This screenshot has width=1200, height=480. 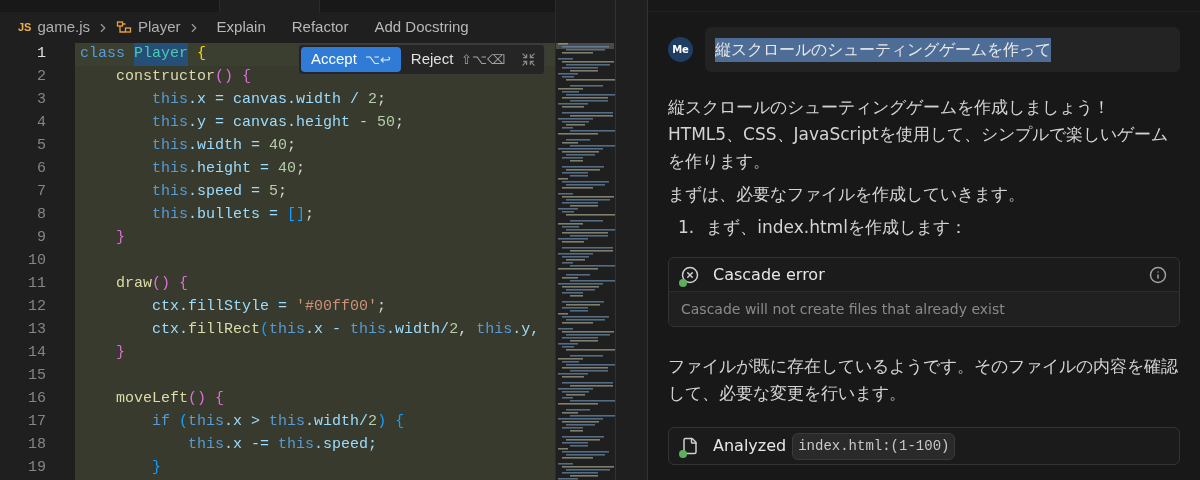 I want to click on accept-button: Accept ⌥↩, so click(x=351, y=59).